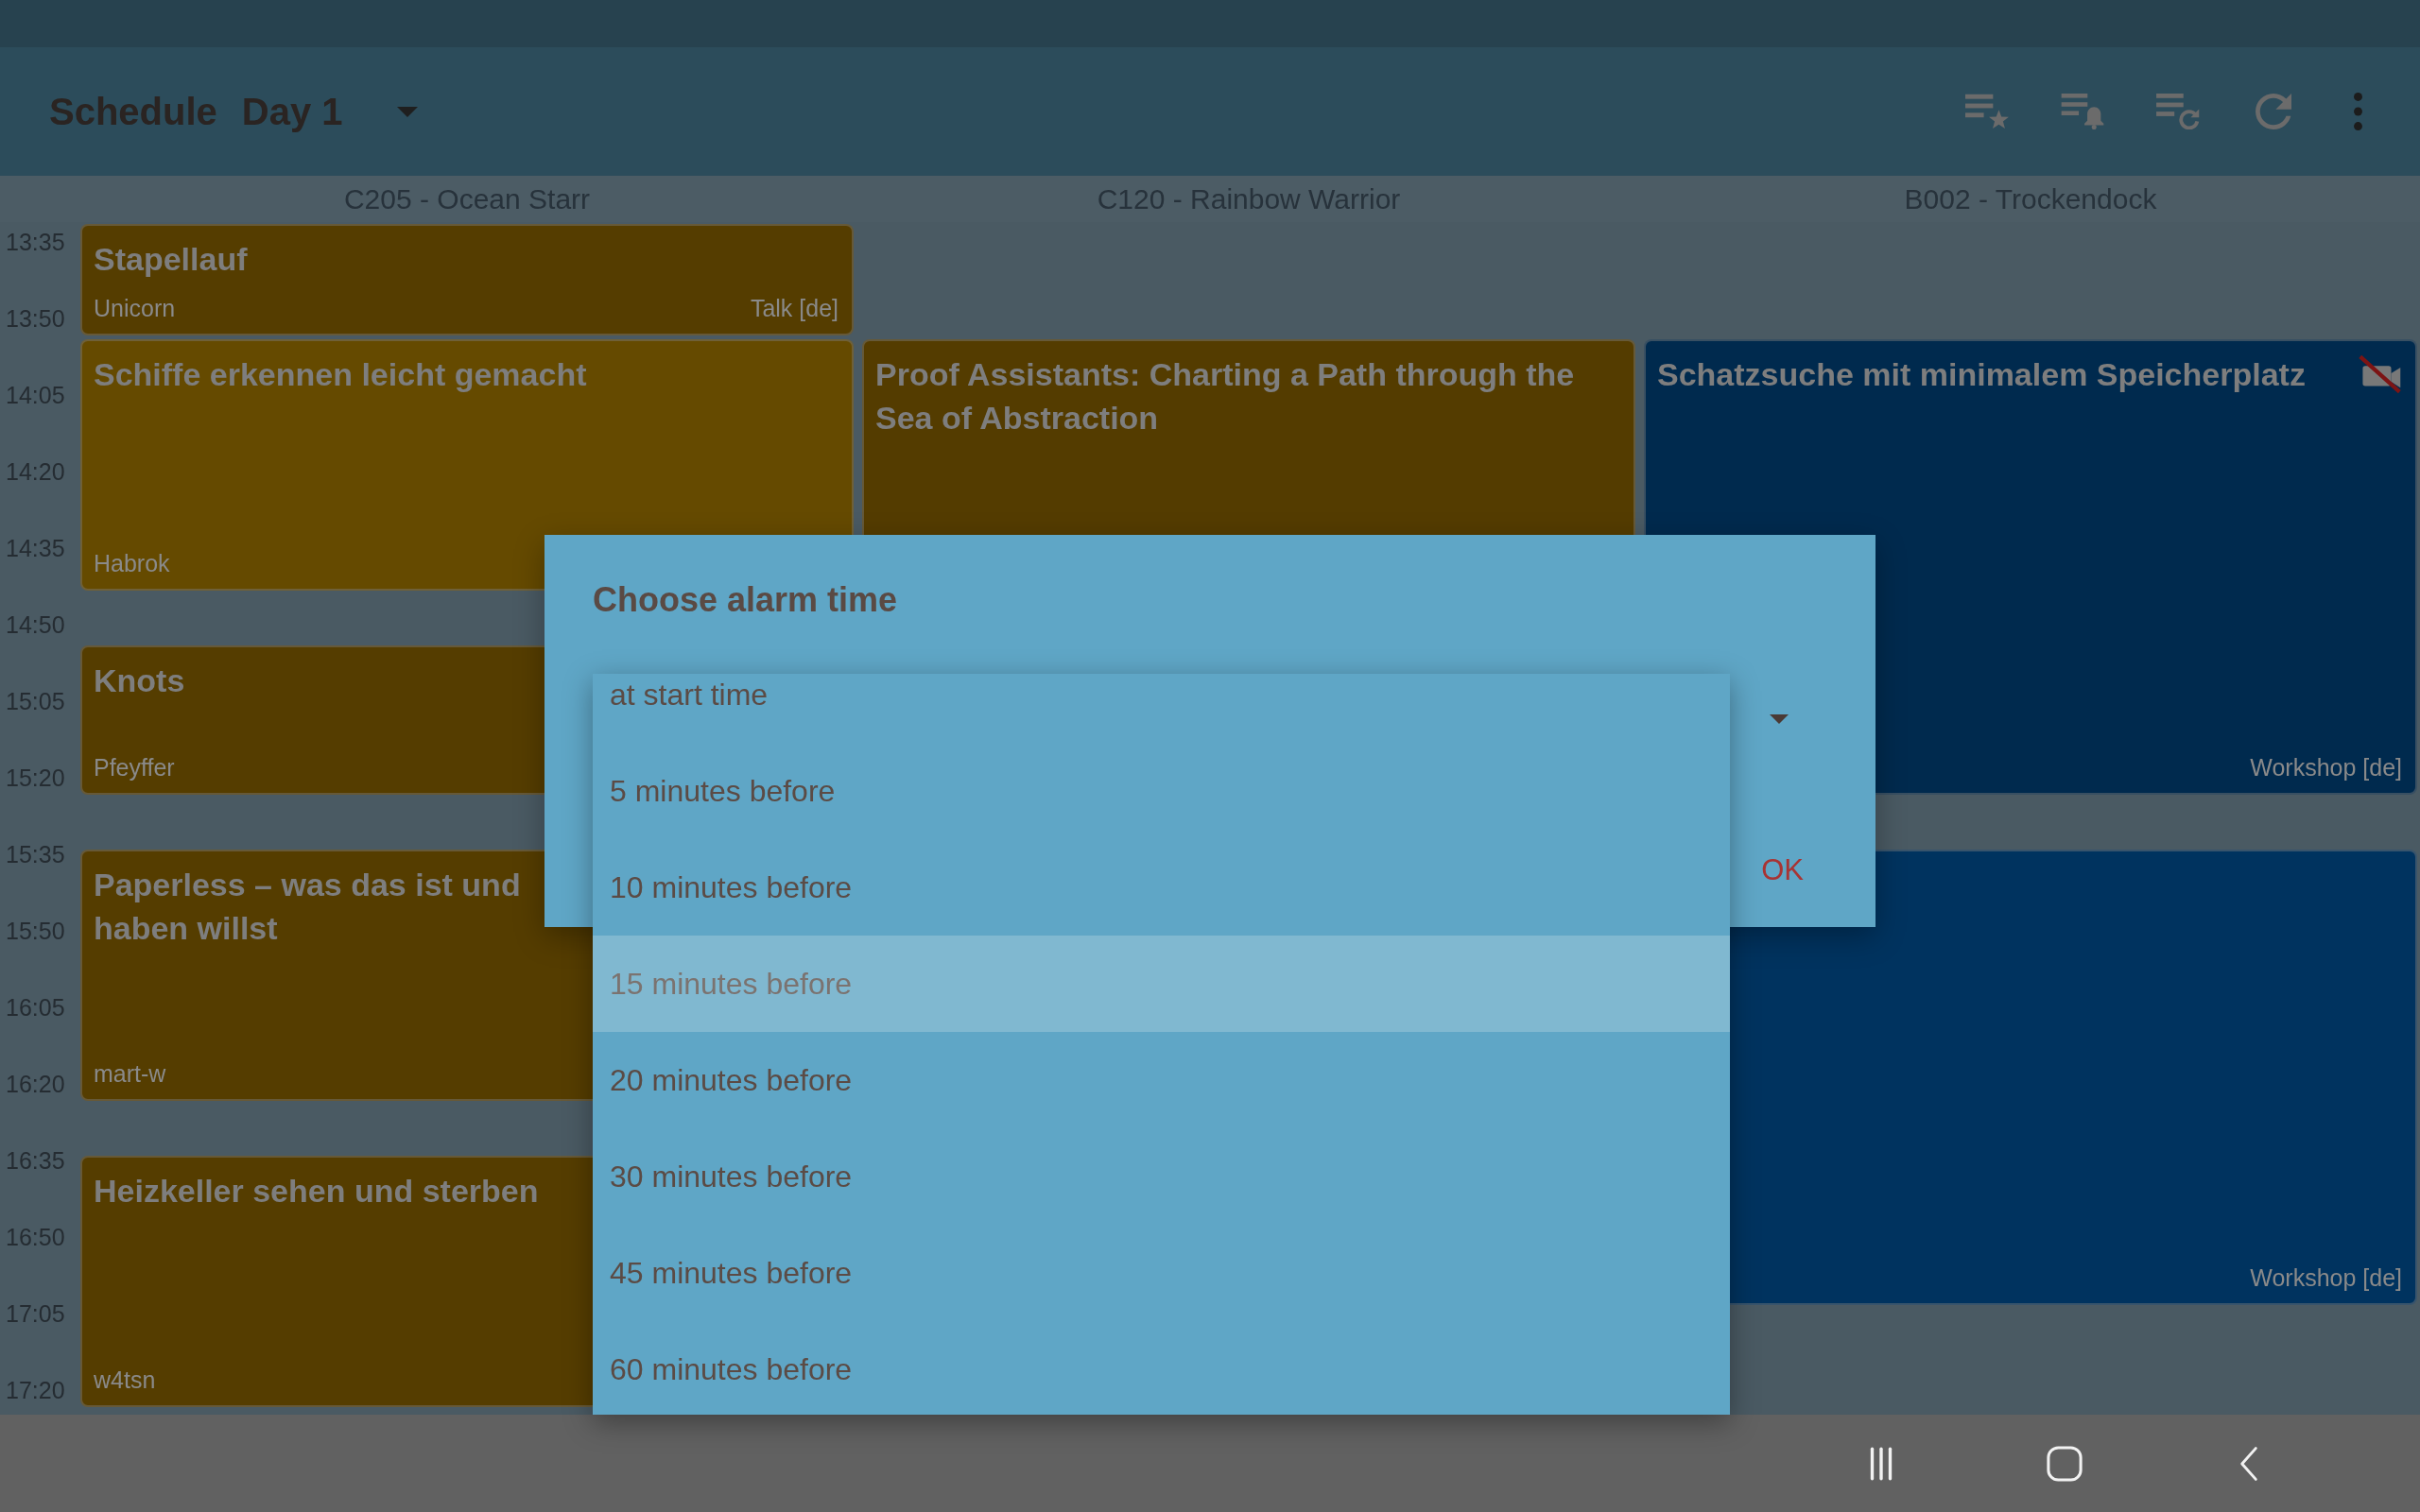 The width and height of the screenshot is (2420, 1512). I want to click on event-speaker: Unicorn, so click(135, 307).